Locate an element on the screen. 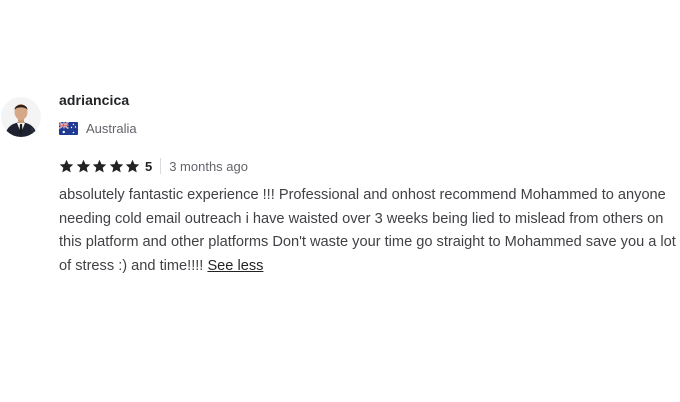 This screenshot has height=402, width=680. review-time: 3 months ago is located at coordinates (208, 166).